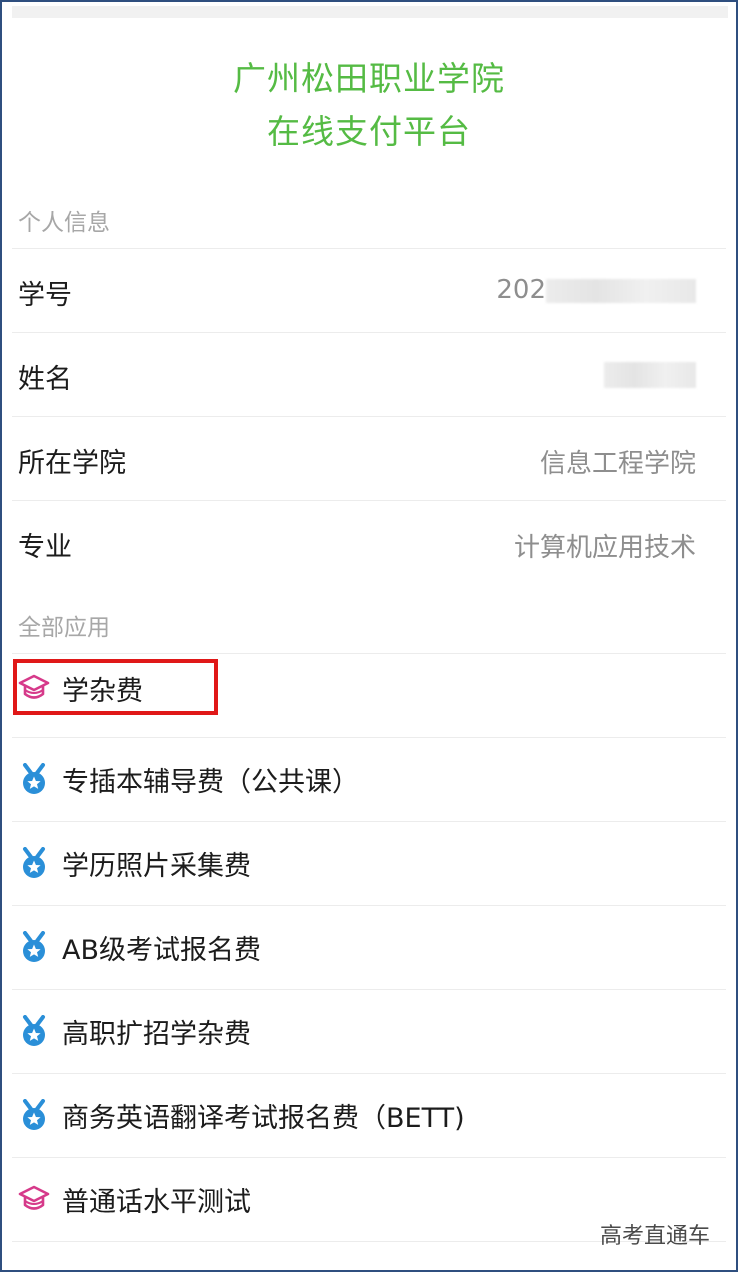  Describe the element at coordinates (263, 1118) in the screenshot. I see `app-item-label: 商务英语翻译考试报名费（BETT)` at that location.